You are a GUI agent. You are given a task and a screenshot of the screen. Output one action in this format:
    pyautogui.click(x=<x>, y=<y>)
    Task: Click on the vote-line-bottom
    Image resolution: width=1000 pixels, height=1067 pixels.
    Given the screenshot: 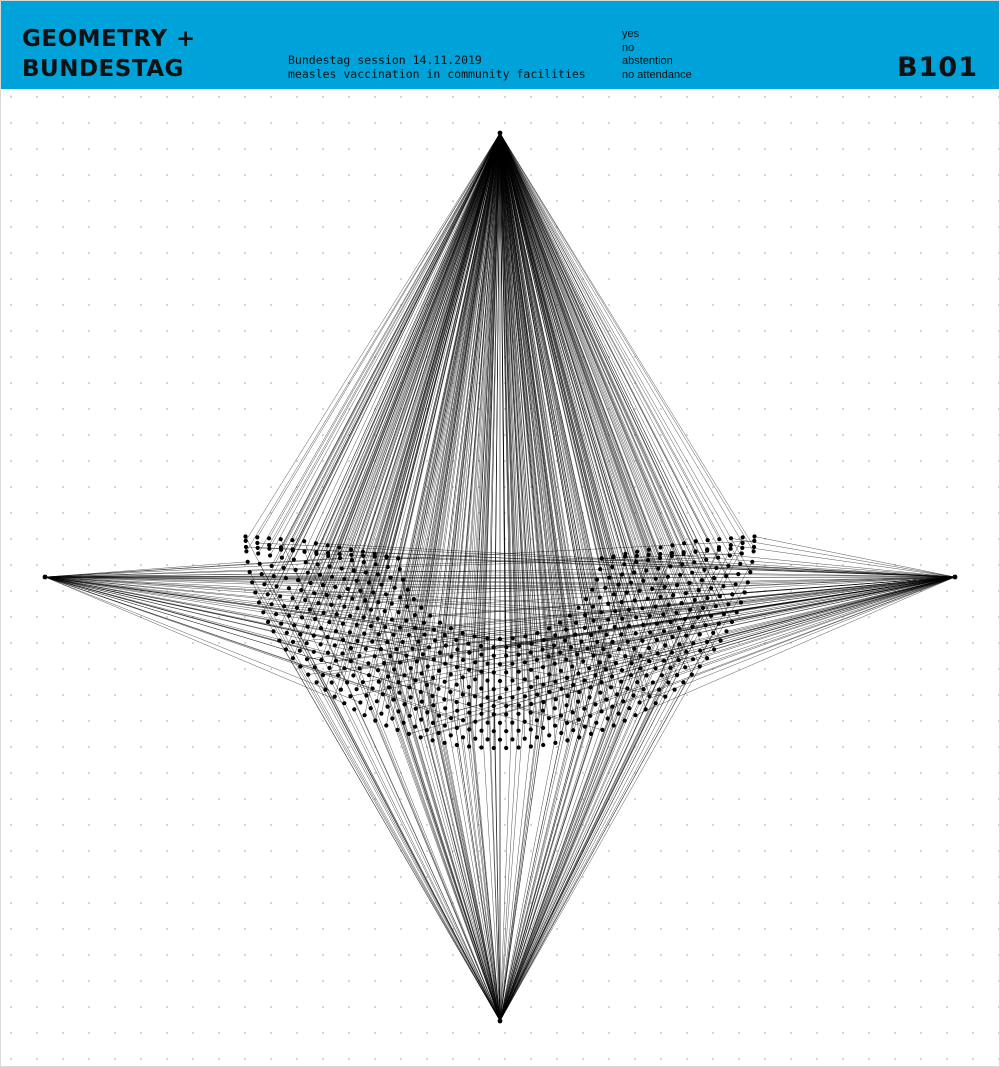 What is the action you would take?
    pyautogui.click(x=621, y=779)
    